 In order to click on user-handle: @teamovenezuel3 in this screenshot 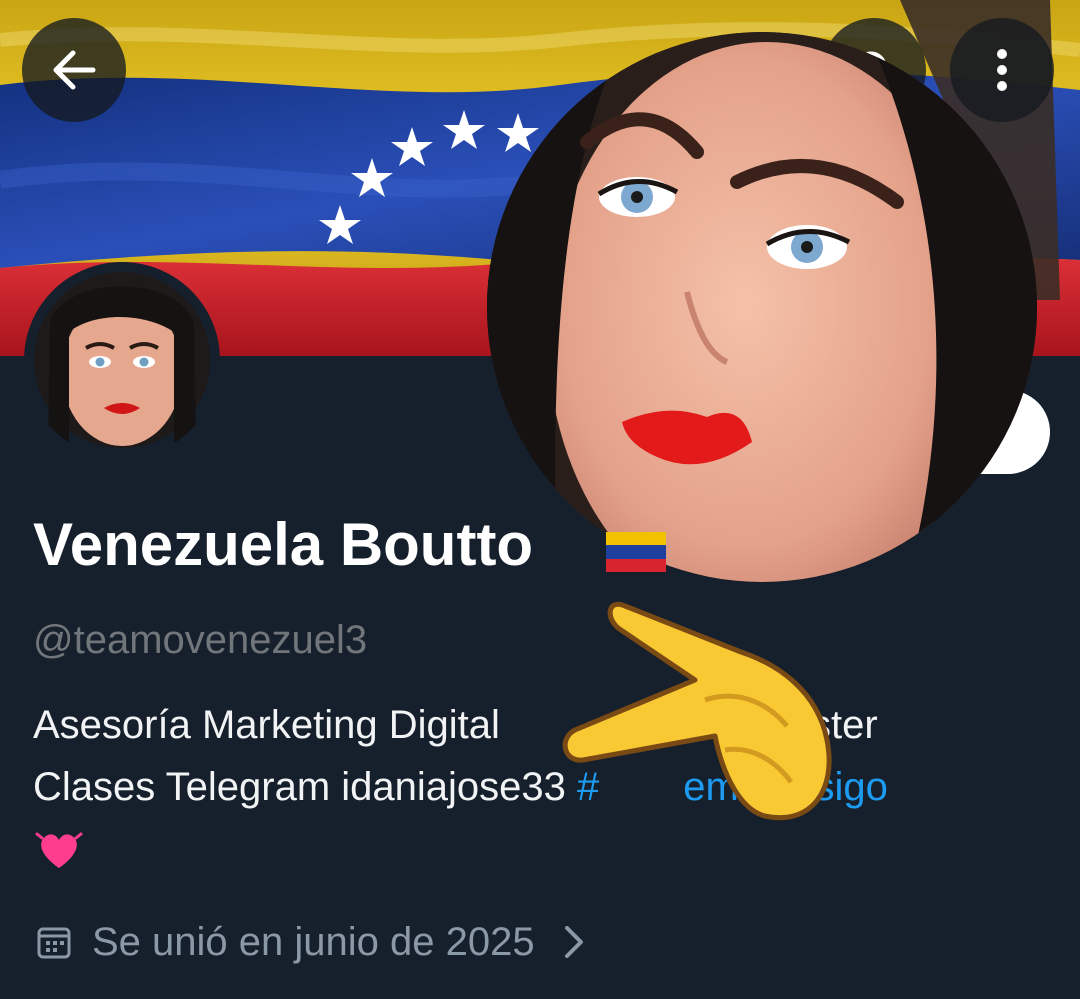, I will do `click(200, 640)`.